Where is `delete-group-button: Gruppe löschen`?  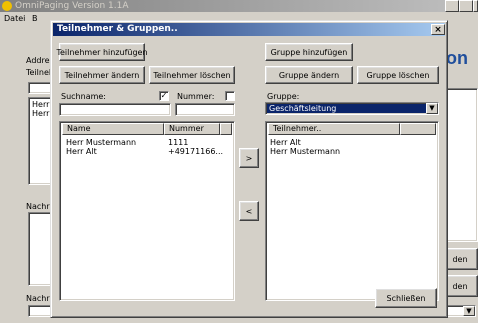 delete-group-button: Gruppe löschen is located at coordinates (398, 75).